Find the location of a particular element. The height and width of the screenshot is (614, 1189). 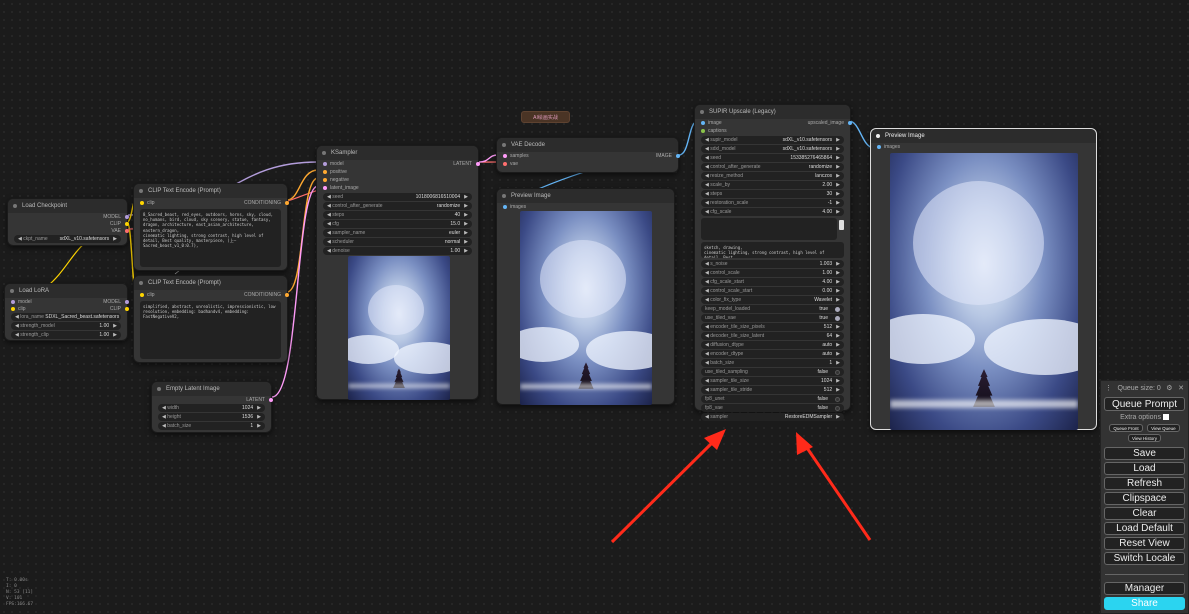

node-title: SUPIR Upscale (Legacy) is located at coordinates (772, 112).